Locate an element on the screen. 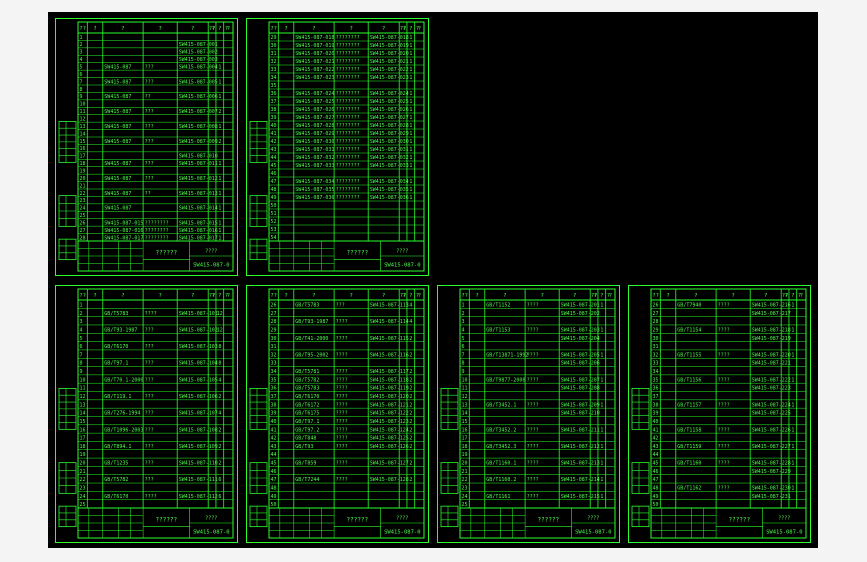 Image resolution: width=867 pixels, height=562 pixels. table-row: 30 SW415-087-019???????? SW415-087-019 1 is located at coordinates (346, 46).